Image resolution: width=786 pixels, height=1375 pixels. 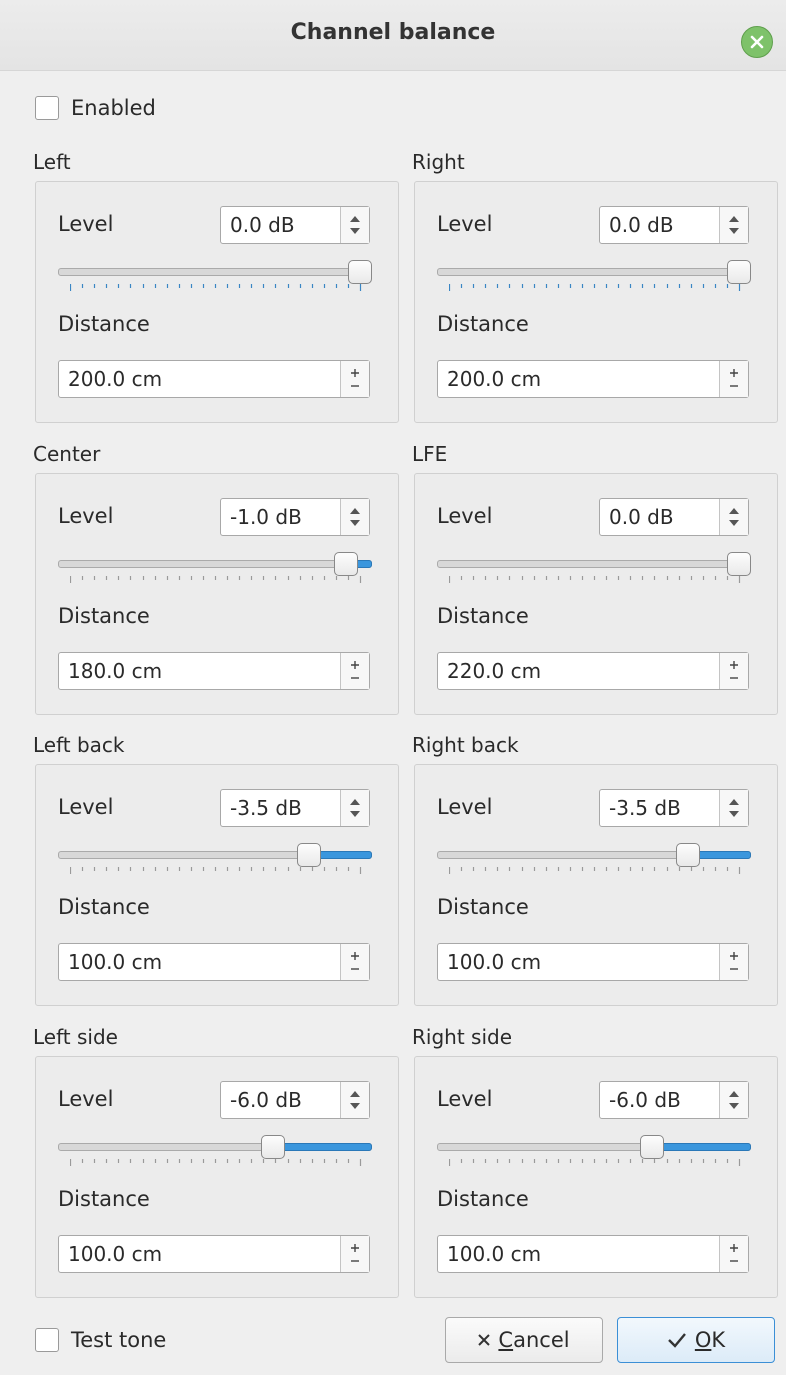 I want to click on enabled-checkbox, so click(x=47, y=108).